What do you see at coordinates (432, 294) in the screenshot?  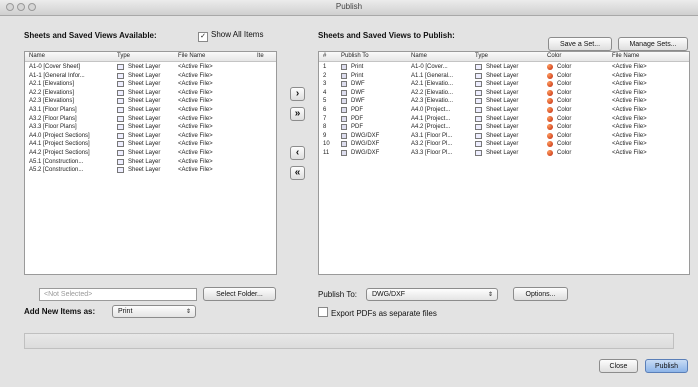 I see `publish-to-select: DWG/DXF ⇕` at bounding box center [432, 294].